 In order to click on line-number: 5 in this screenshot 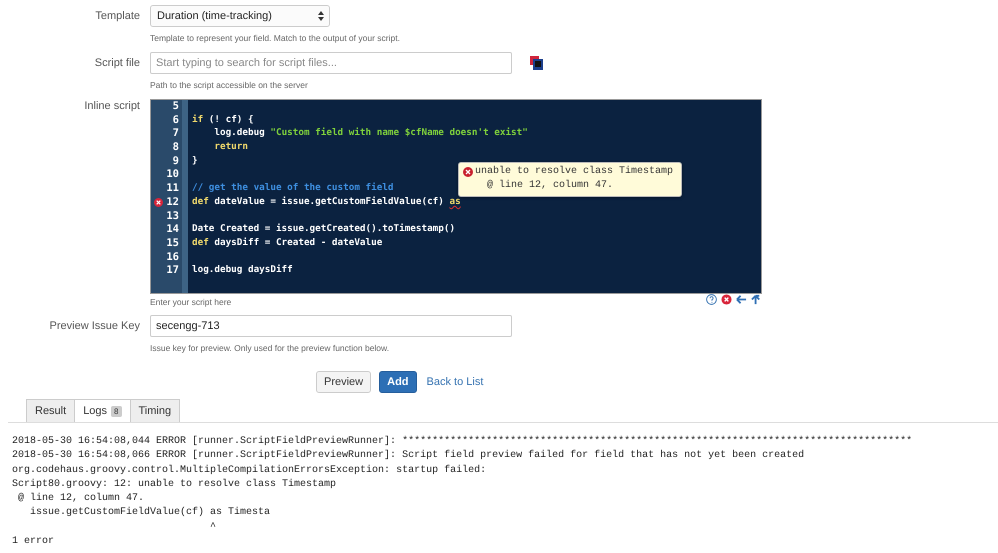, I will do `click(175, 107)`.